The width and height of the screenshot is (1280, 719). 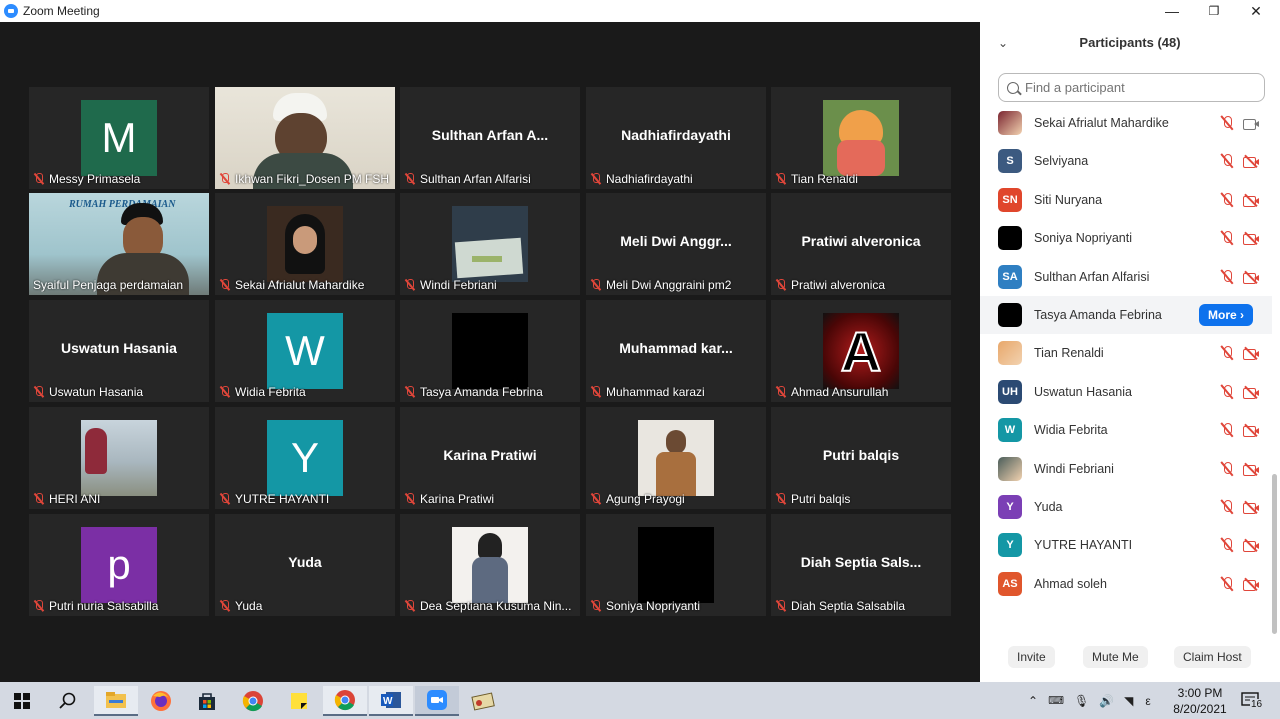 I want to click on camera-on-icon, so click(x=1251, y=123).